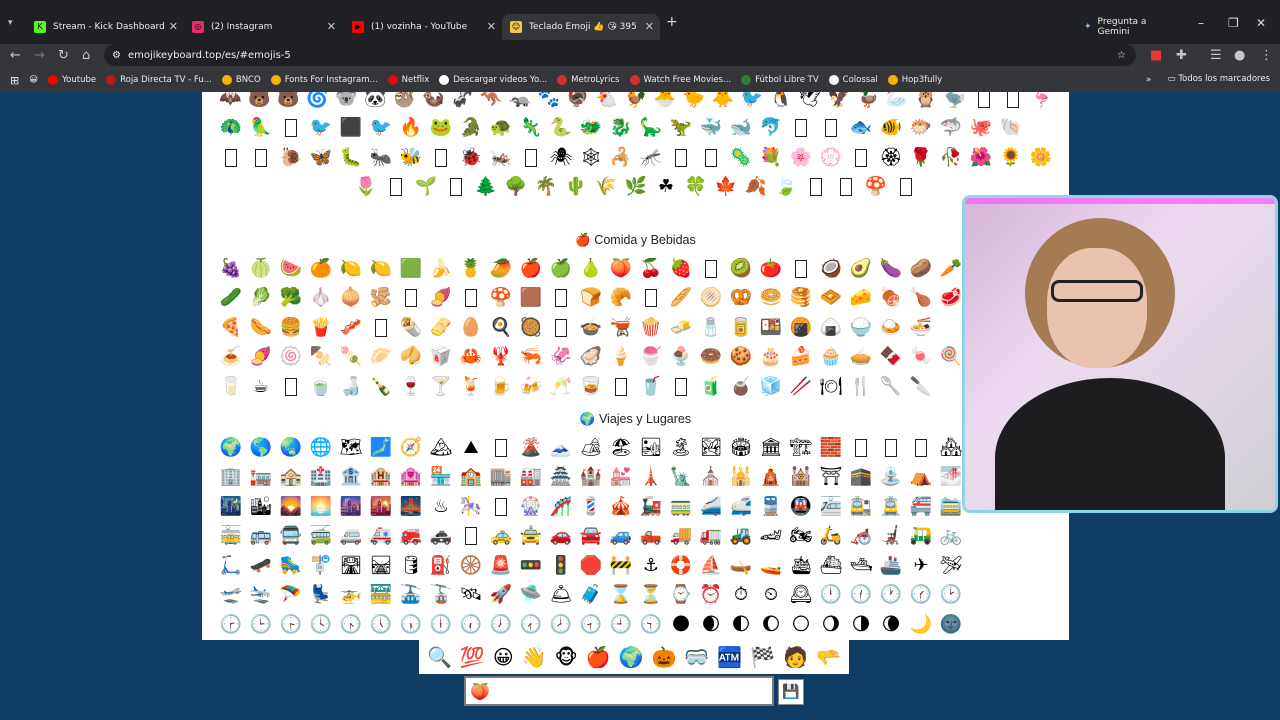 The image size is (1280, 720). I want to click on emoji-button: 🍉, so click(291, 269).